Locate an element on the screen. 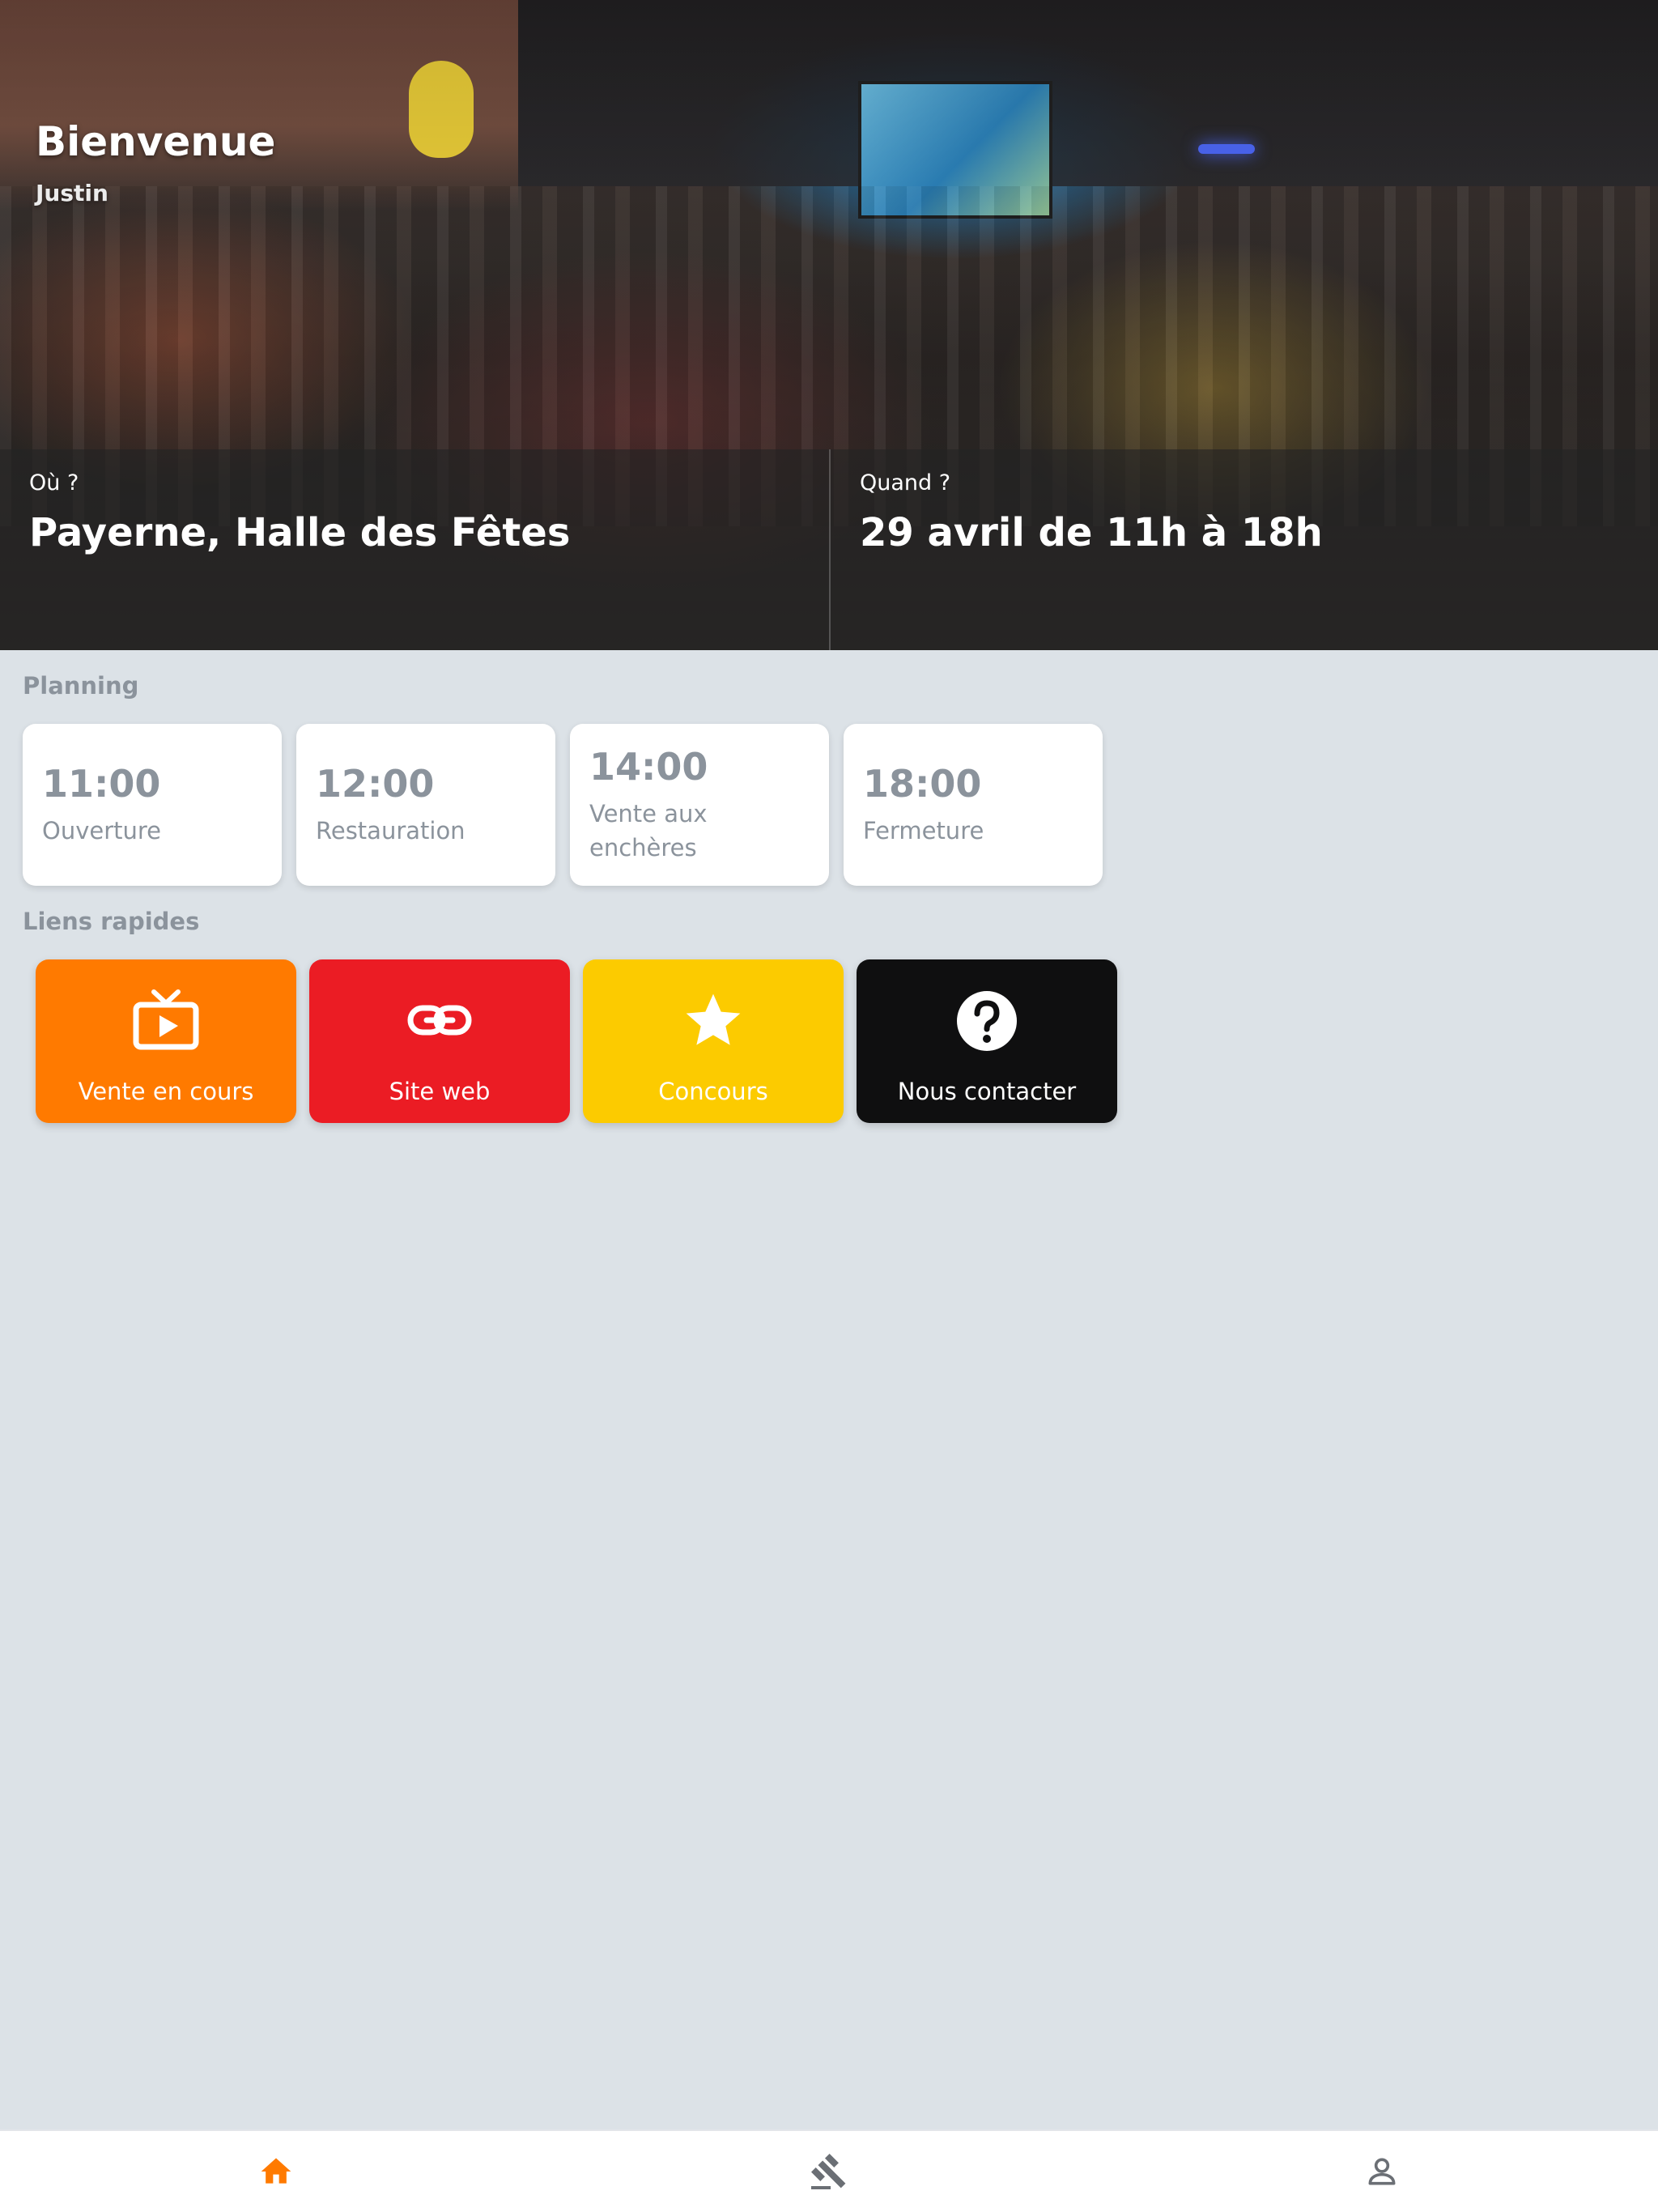 Image resolution: width=1658 pixels, height=2212 pixels. planning-card: 14:00 Vente aux enchères is located at coordinates (699, 805).